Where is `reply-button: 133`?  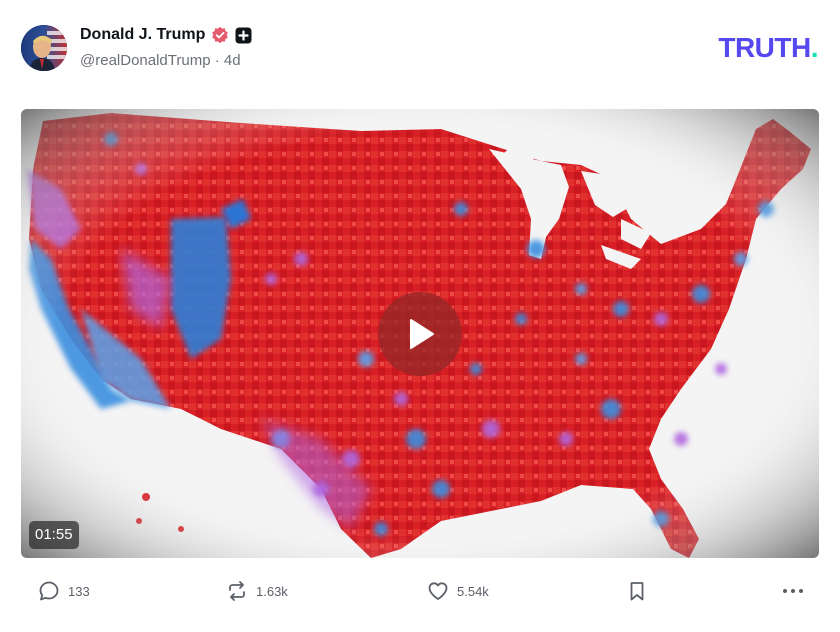 reply-button: 133 is located at coordinates (64, 591).